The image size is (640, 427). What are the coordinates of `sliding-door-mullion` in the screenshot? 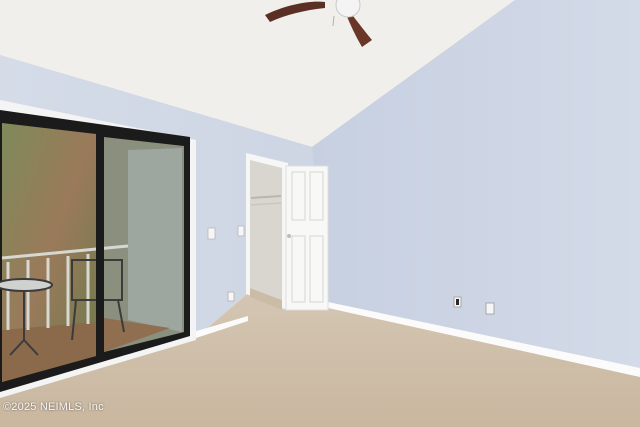 It's located at (100, 245).